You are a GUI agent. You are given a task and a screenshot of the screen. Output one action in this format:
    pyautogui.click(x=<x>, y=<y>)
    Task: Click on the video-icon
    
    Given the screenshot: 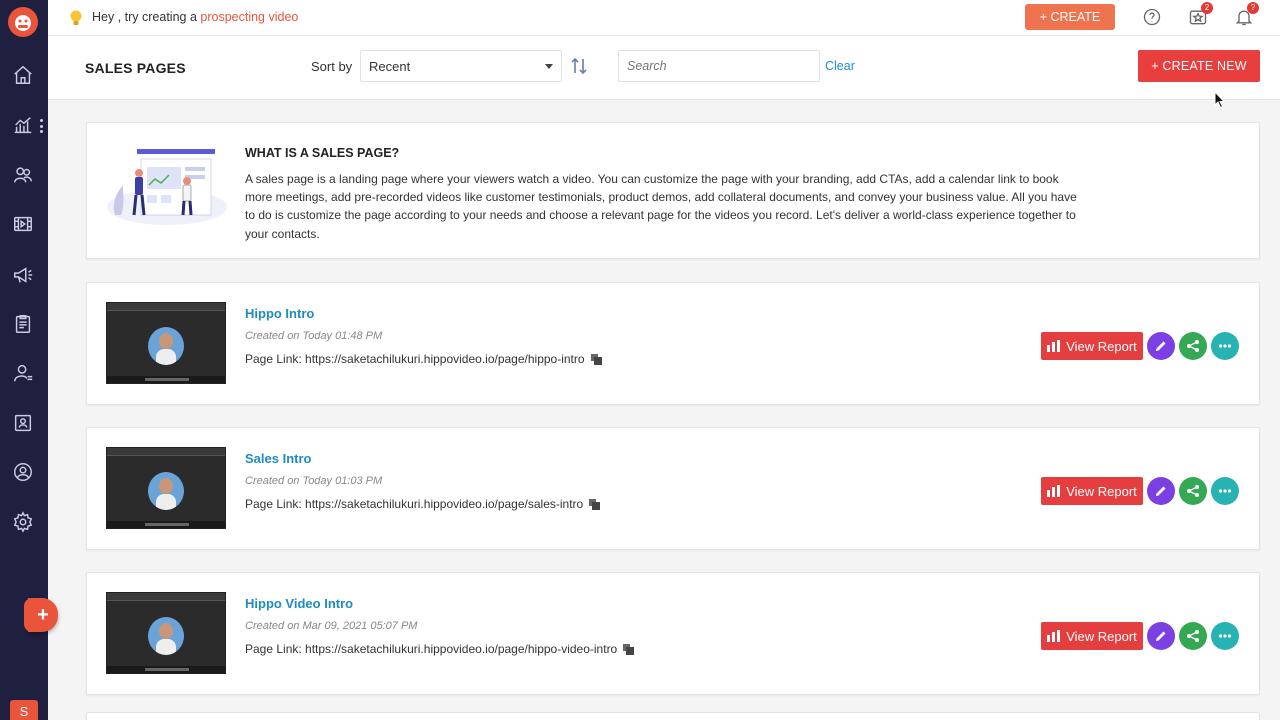 What is the action you would take?
    pyautogui.click(x=23, y=224)
    